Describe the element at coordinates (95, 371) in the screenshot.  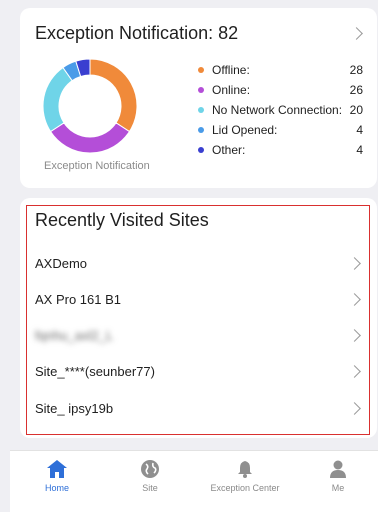
I see `site-name: Site_****(seunber77)` at that location.